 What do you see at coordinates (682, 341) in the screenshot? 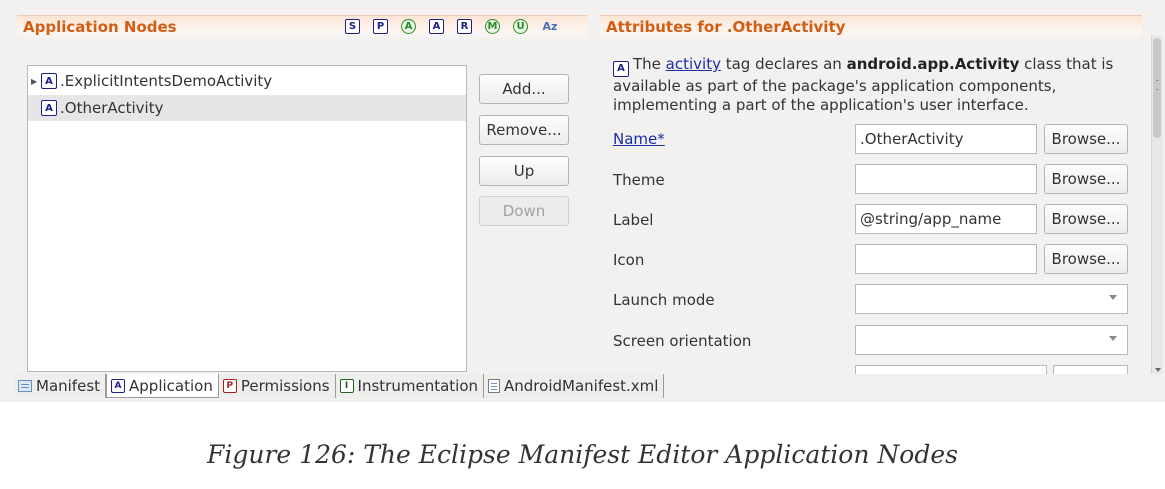
I see `screen-orientation-label: Screen orientation` at bounding box center [682, 341].